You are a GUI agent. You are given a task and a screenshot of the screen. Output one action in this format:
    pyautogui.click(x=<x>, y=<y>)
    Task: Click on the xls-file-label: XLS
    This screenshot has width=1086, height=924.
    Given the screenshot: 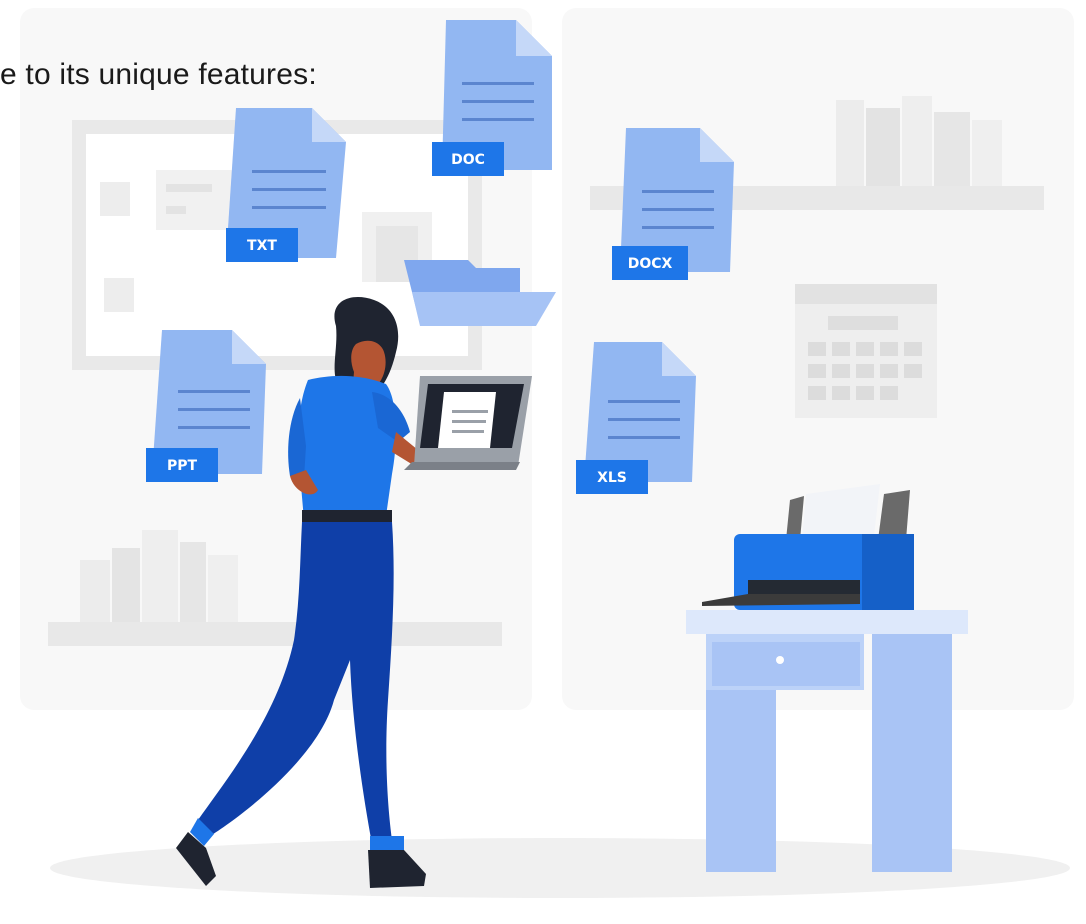 What is the action you would take?
    pyautogui.click(x=612, y=478)
    